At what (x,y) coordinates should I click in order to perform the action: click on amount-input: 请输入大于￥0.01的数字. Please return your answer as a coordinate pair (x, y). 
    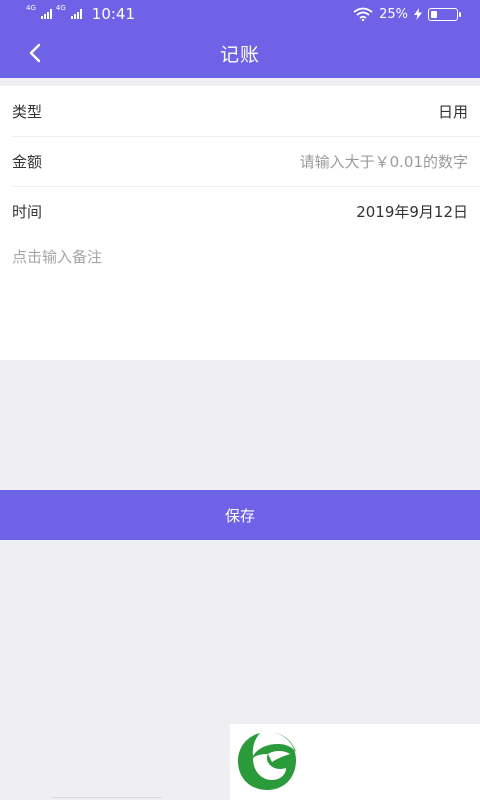
    Looking at the image, I should click on (384, 161).